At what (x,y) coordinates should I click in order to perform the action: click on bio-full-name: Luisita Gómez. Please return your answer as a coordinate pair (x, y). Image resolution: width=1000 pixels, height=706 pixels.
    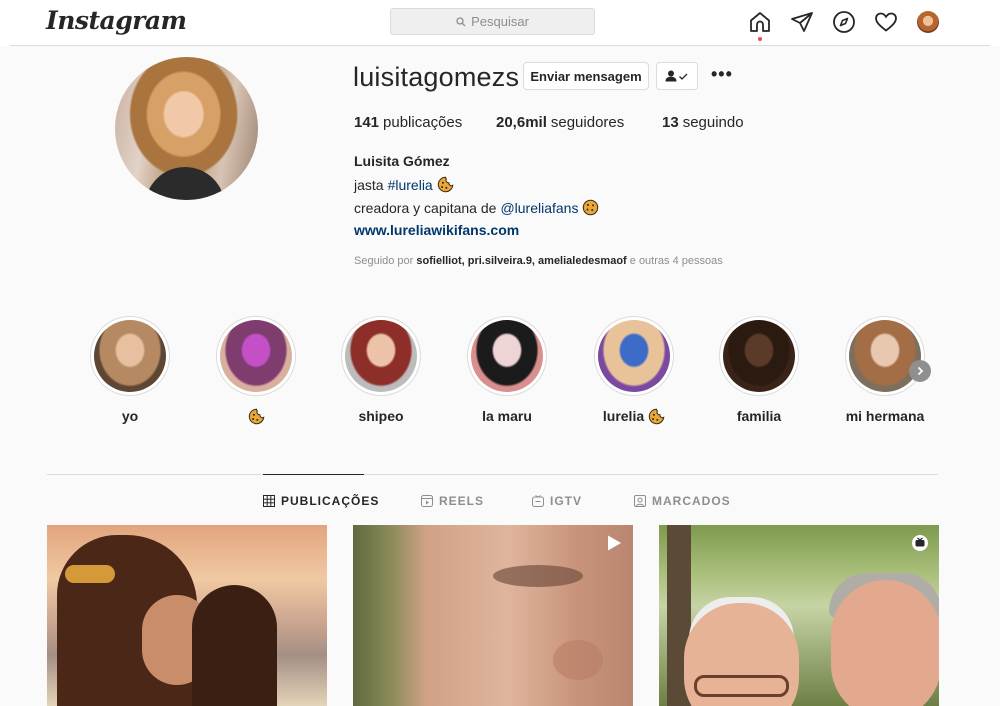
    Looking at the image, I should click on (402, 161).